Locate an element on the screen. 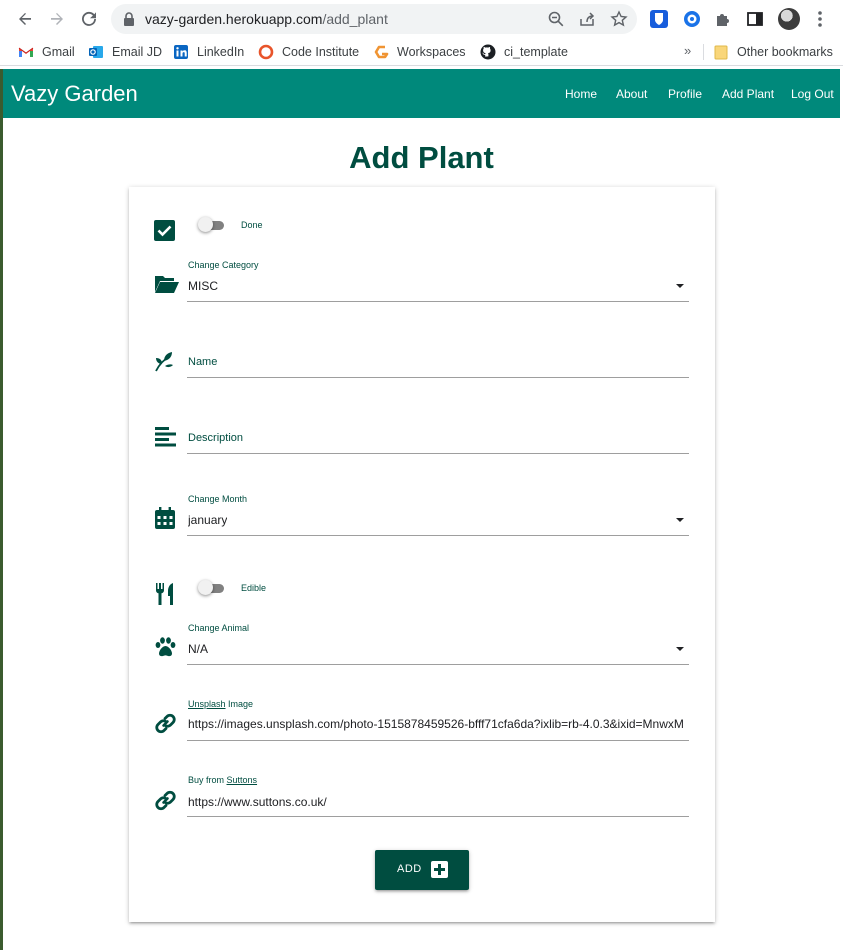  window-edge is located at coordinates (1, 509).